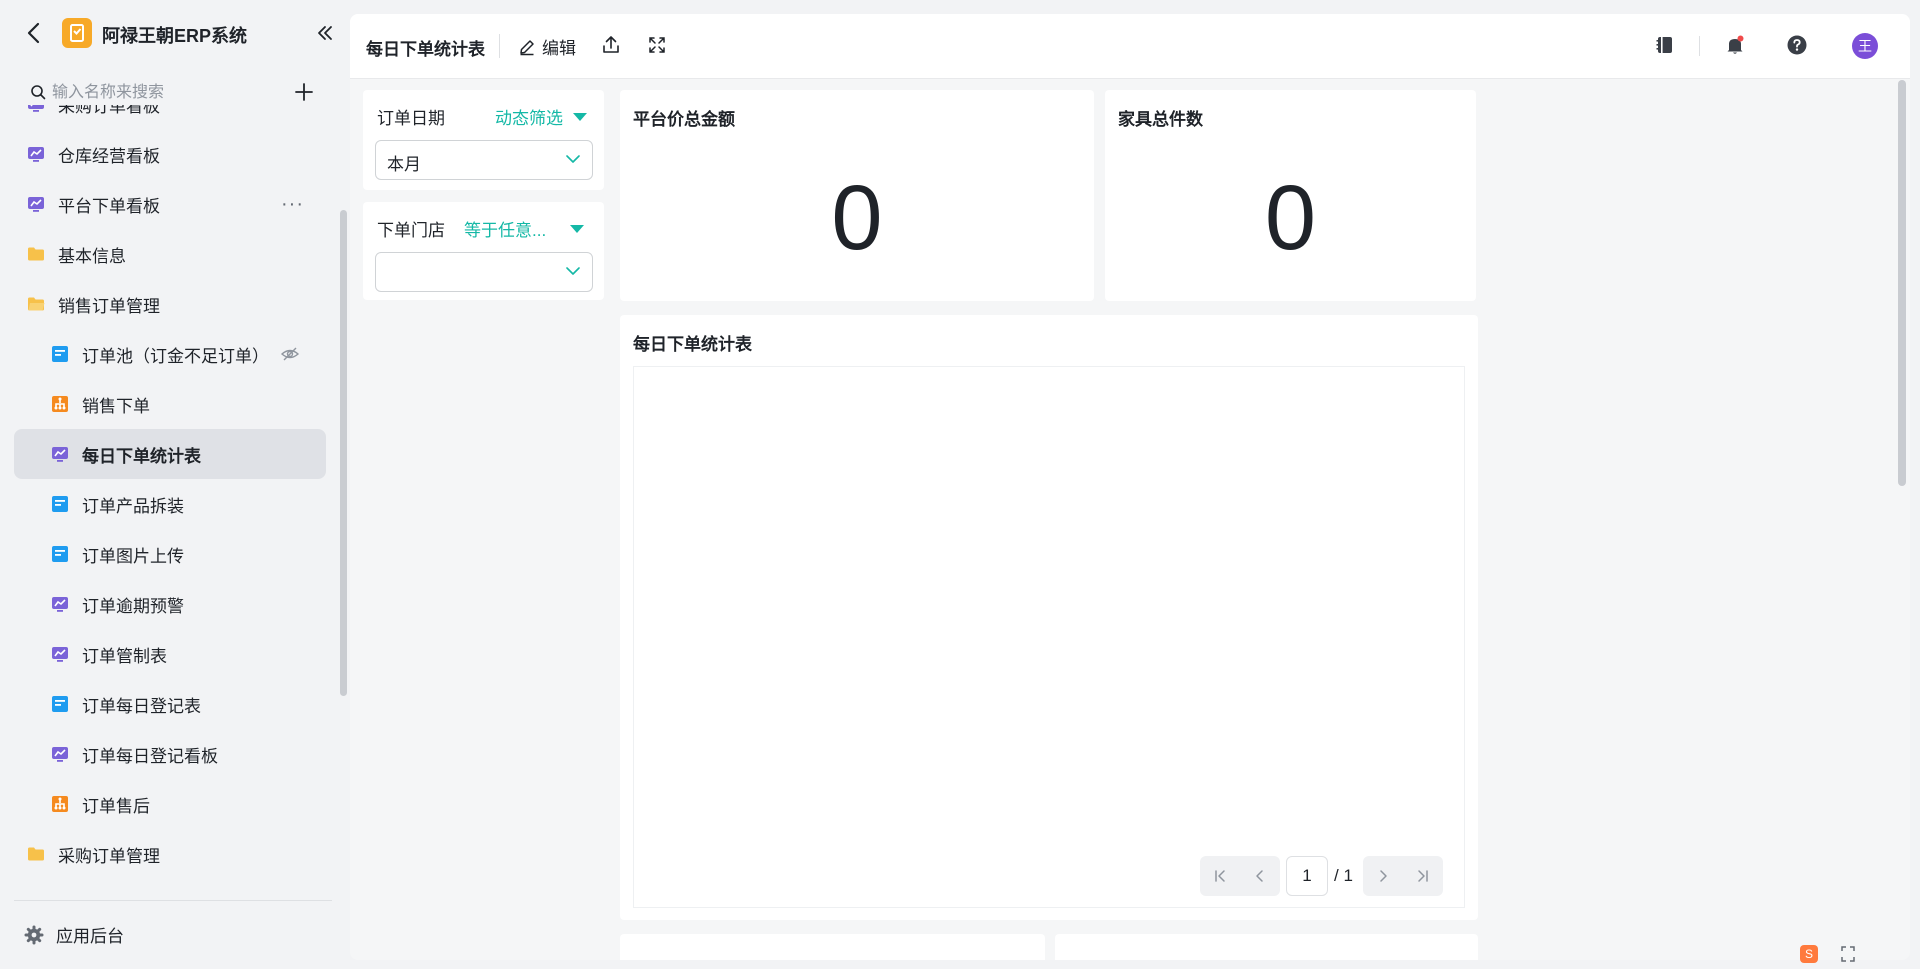 Image resolution: width=1920 pixels, height=969 pixels. What do you see at coordinates (684, 119) in the screenshot?
I see `kpi-title: 平台价总金额` at bounding box center [684, 119].